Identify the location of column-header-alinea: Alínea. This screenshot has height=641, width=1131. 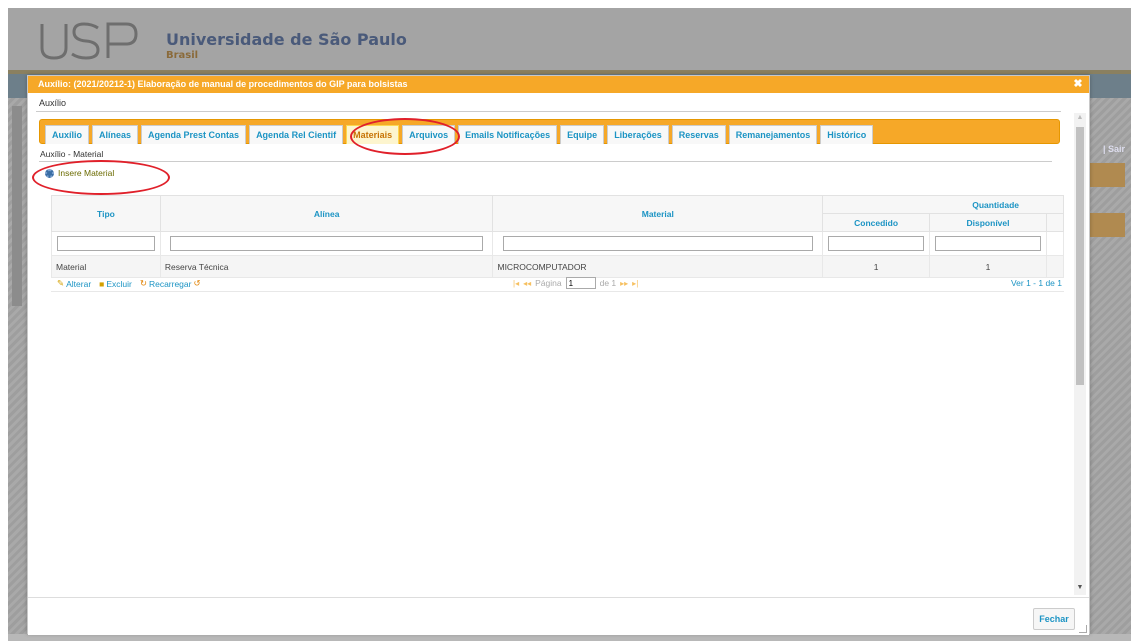
(326, 213).